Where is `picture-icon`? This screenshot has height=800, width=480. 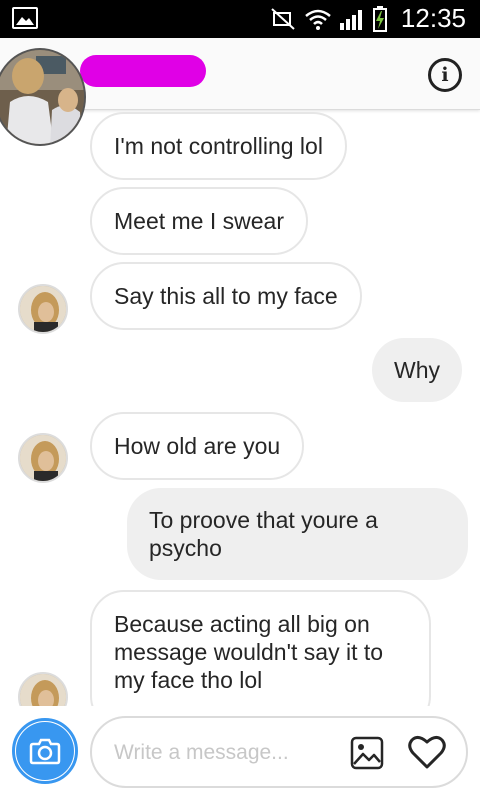
picture-icon is located at coordinates (25, 18).